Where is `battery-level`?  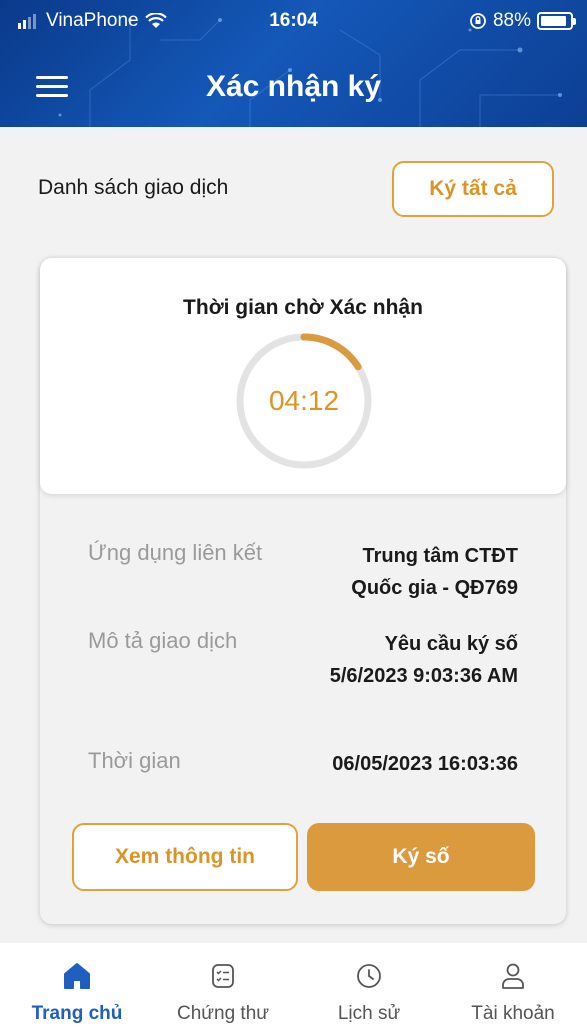 battery-level is located at coordinates (553, 21).